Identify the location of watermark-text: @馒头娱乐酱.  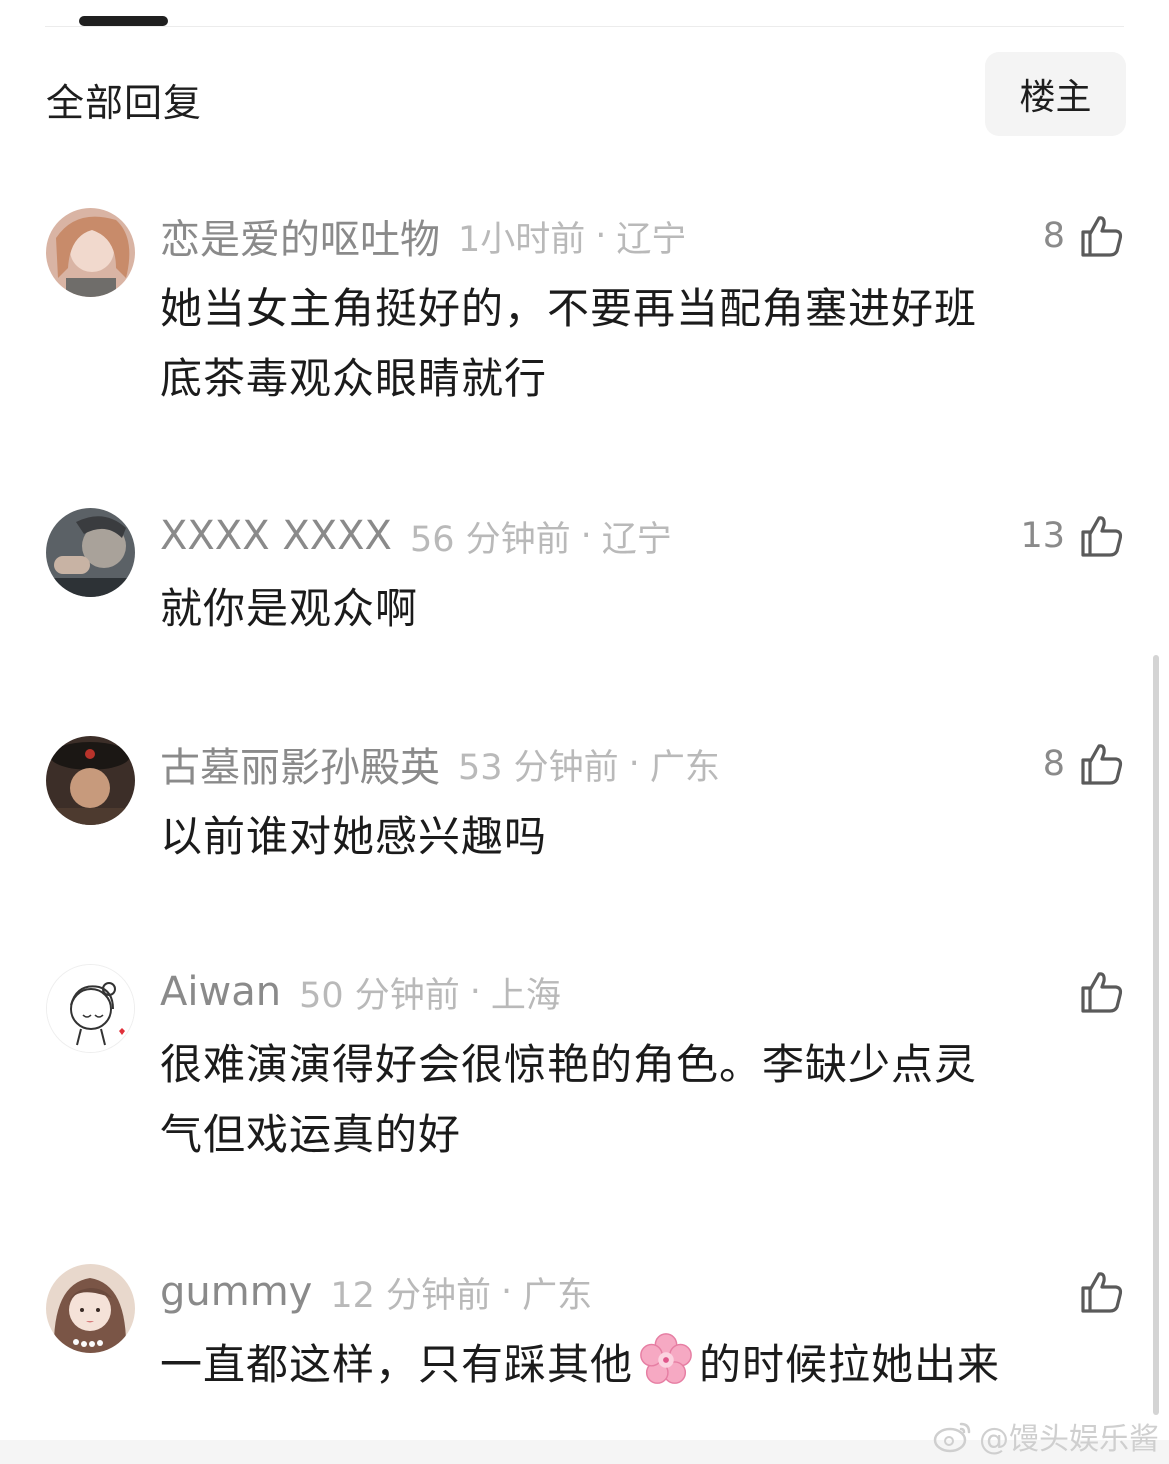
(1069, 1439).